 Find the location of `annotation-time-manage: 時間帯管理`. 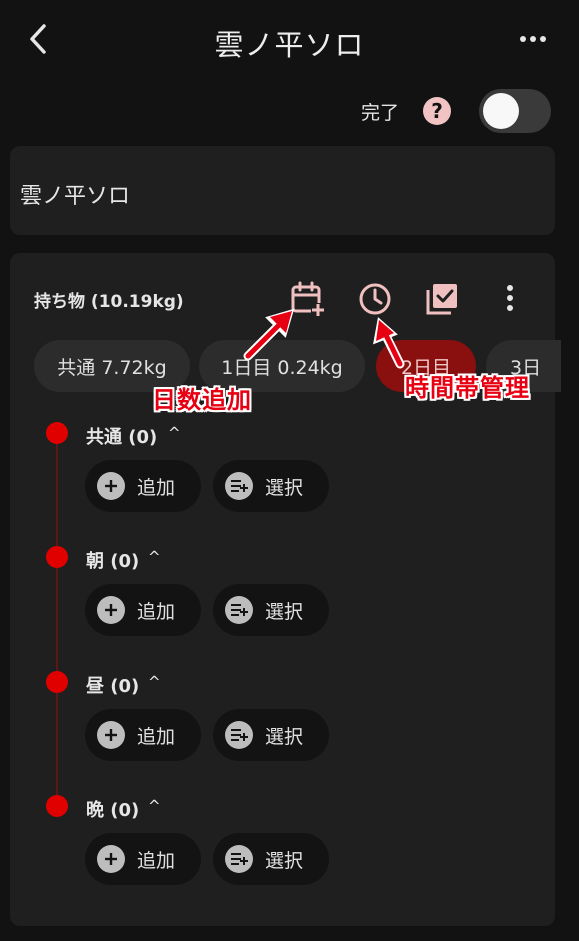

annotation-time-manage: 時間帯管理 is located at coordinates (467, 388).